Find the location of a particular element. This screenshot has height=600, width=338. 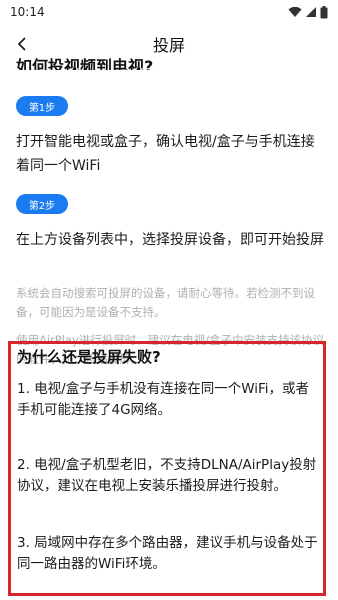

page-title: 投屏 is located at coordinates (168, 45).